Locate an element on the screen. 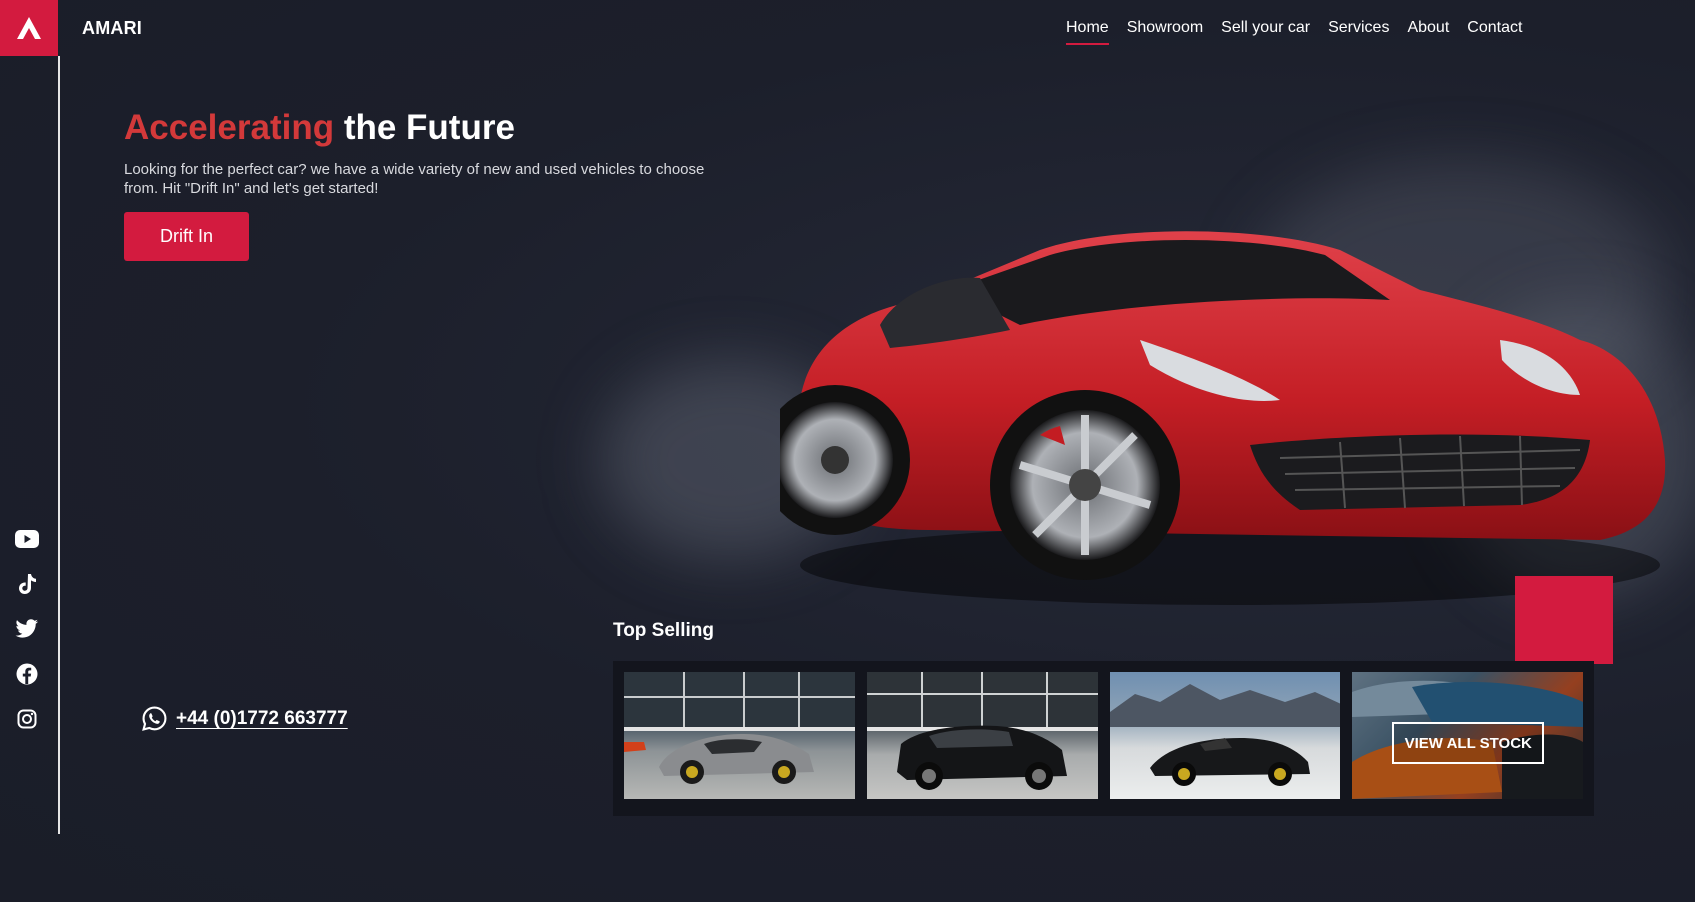 The image size is (1695, 902). top-selling-gallery: VIEW ALL STOCK is located at coordinates (1103, 738).